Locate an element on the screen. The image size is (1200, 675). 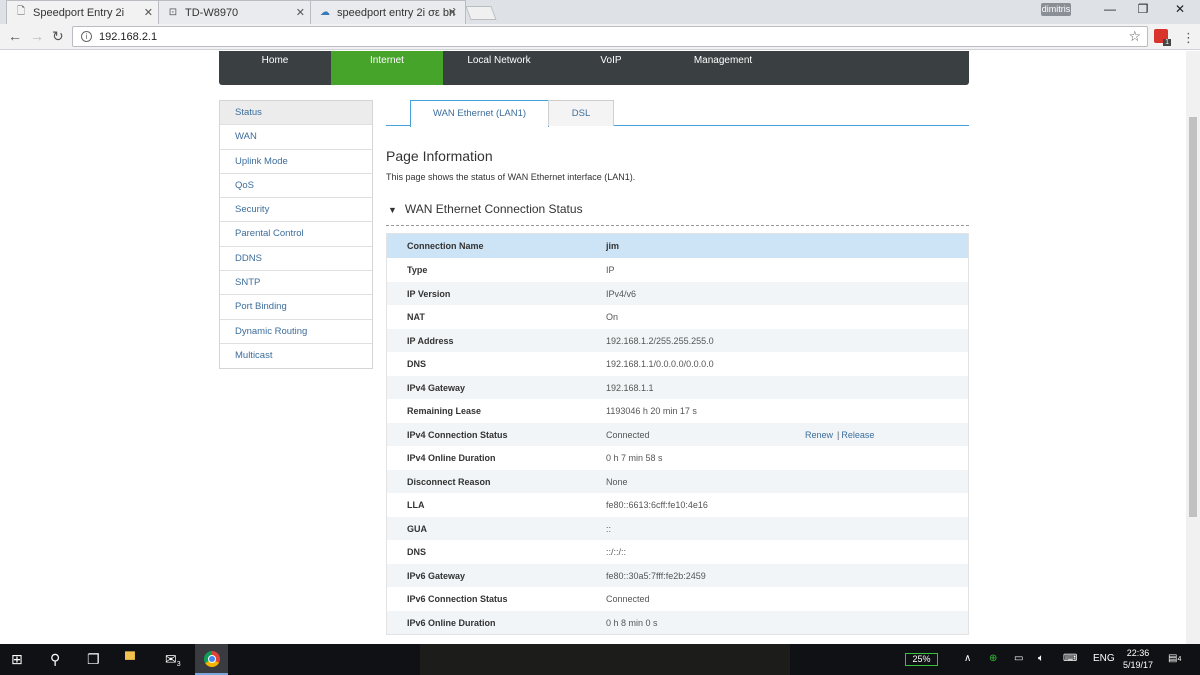
table-row: IPv6 Gateway fe80::30a5:7fff:fe2b:2459 is located at coordinates (677, 575).